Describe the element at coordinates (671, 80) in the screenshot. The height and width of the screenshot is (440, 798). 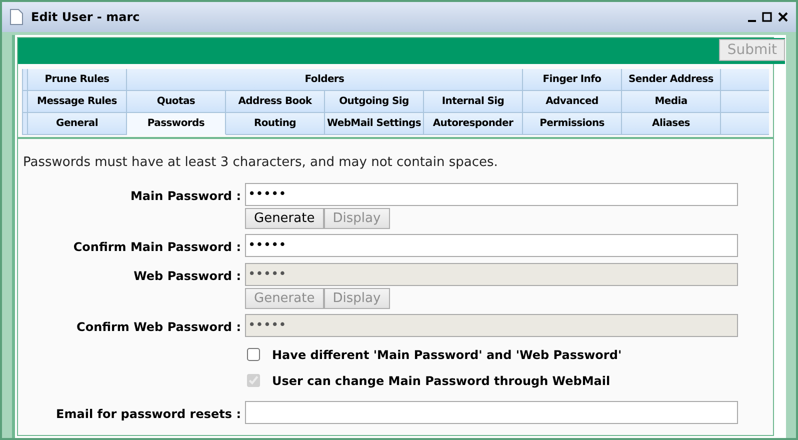
I see `tab: Sender Address` at that location.